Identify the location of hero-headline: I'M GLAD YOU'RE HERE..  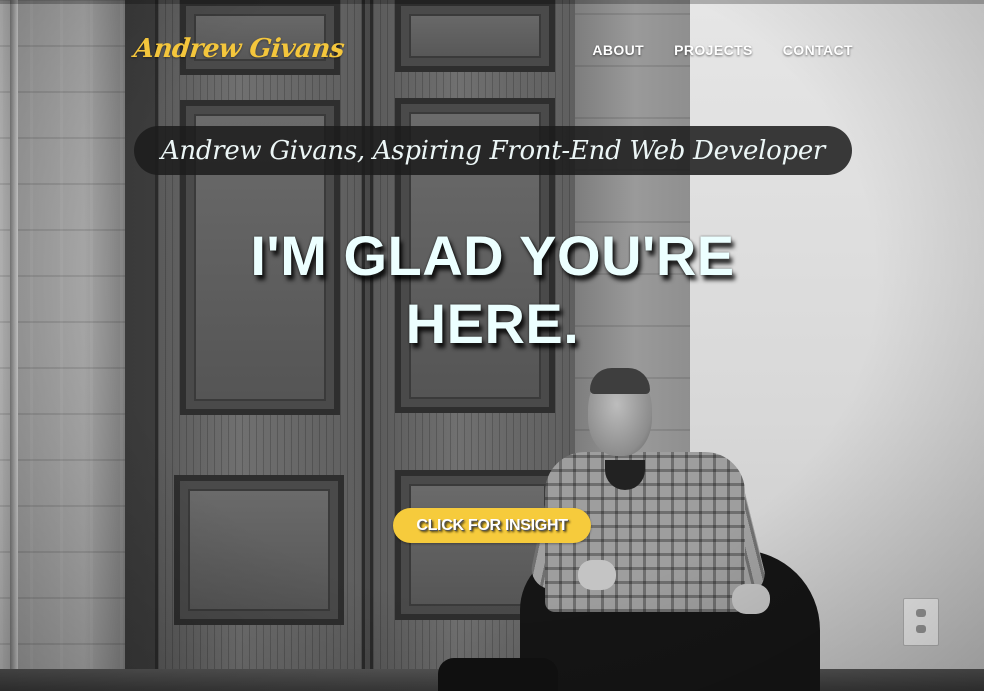
(492, 290).